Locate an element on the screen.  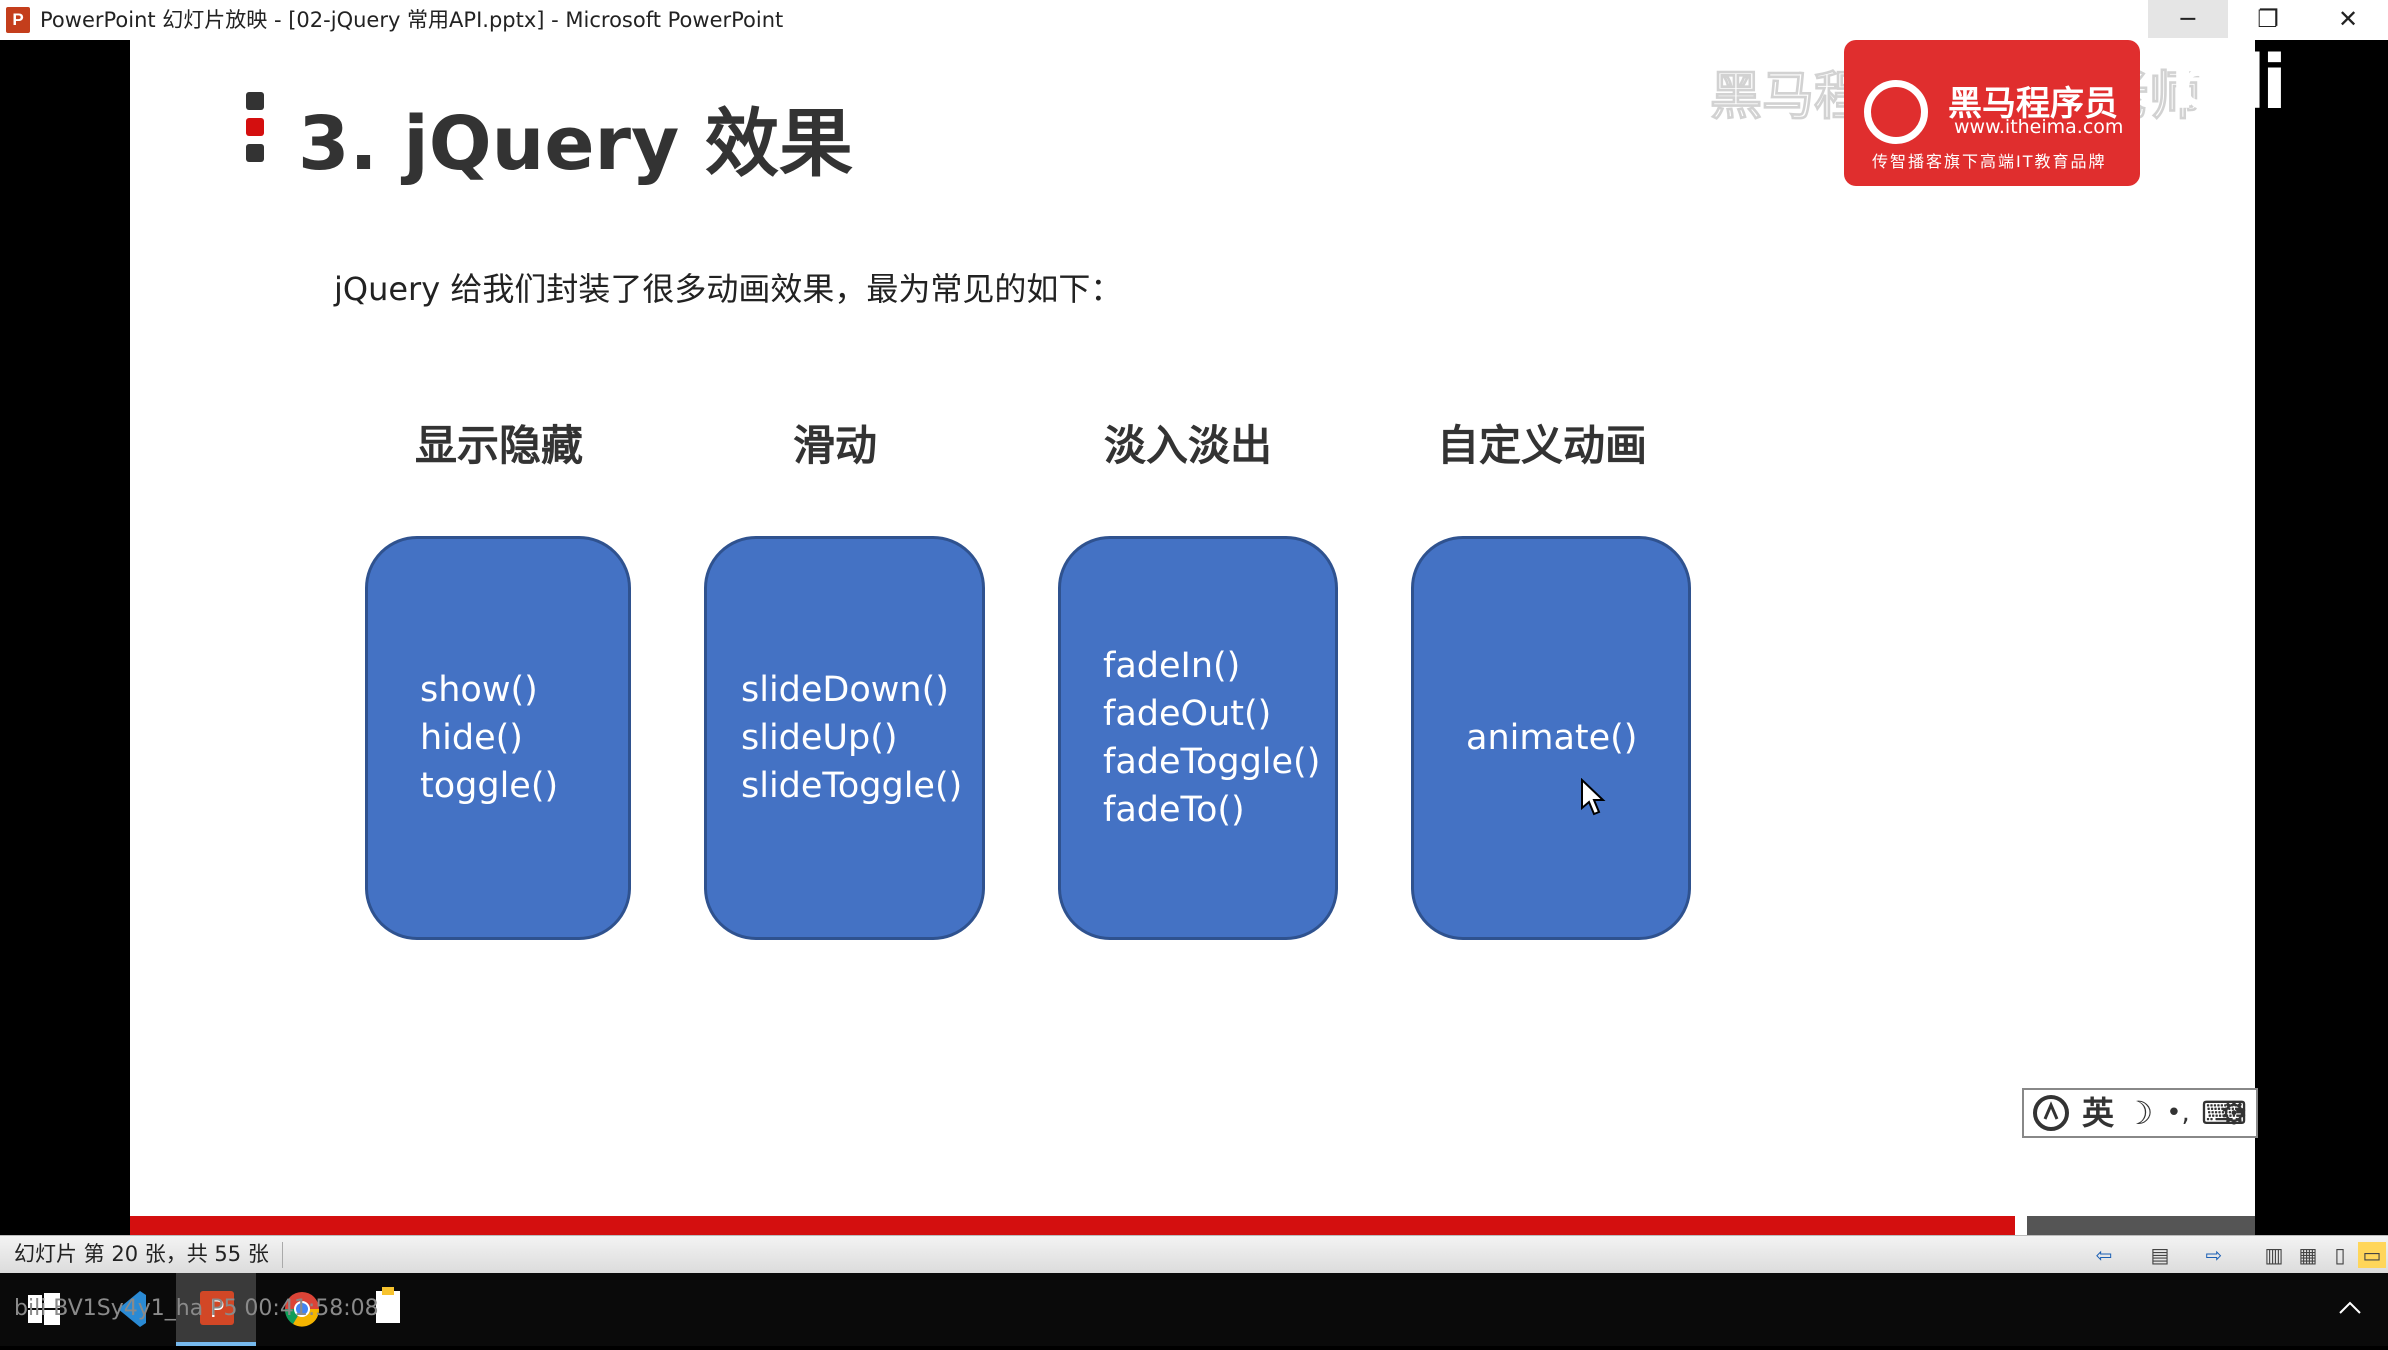
maximize-button: ❐ is located at coordinates (2268, 19).